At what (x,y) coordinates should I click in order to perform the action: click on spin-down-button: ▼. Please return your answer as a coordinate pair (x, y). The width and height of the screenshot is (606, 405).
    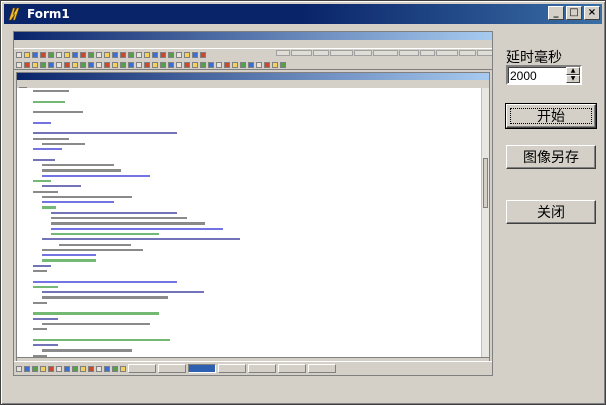
    Looking at the image, I should click on (573, 79).